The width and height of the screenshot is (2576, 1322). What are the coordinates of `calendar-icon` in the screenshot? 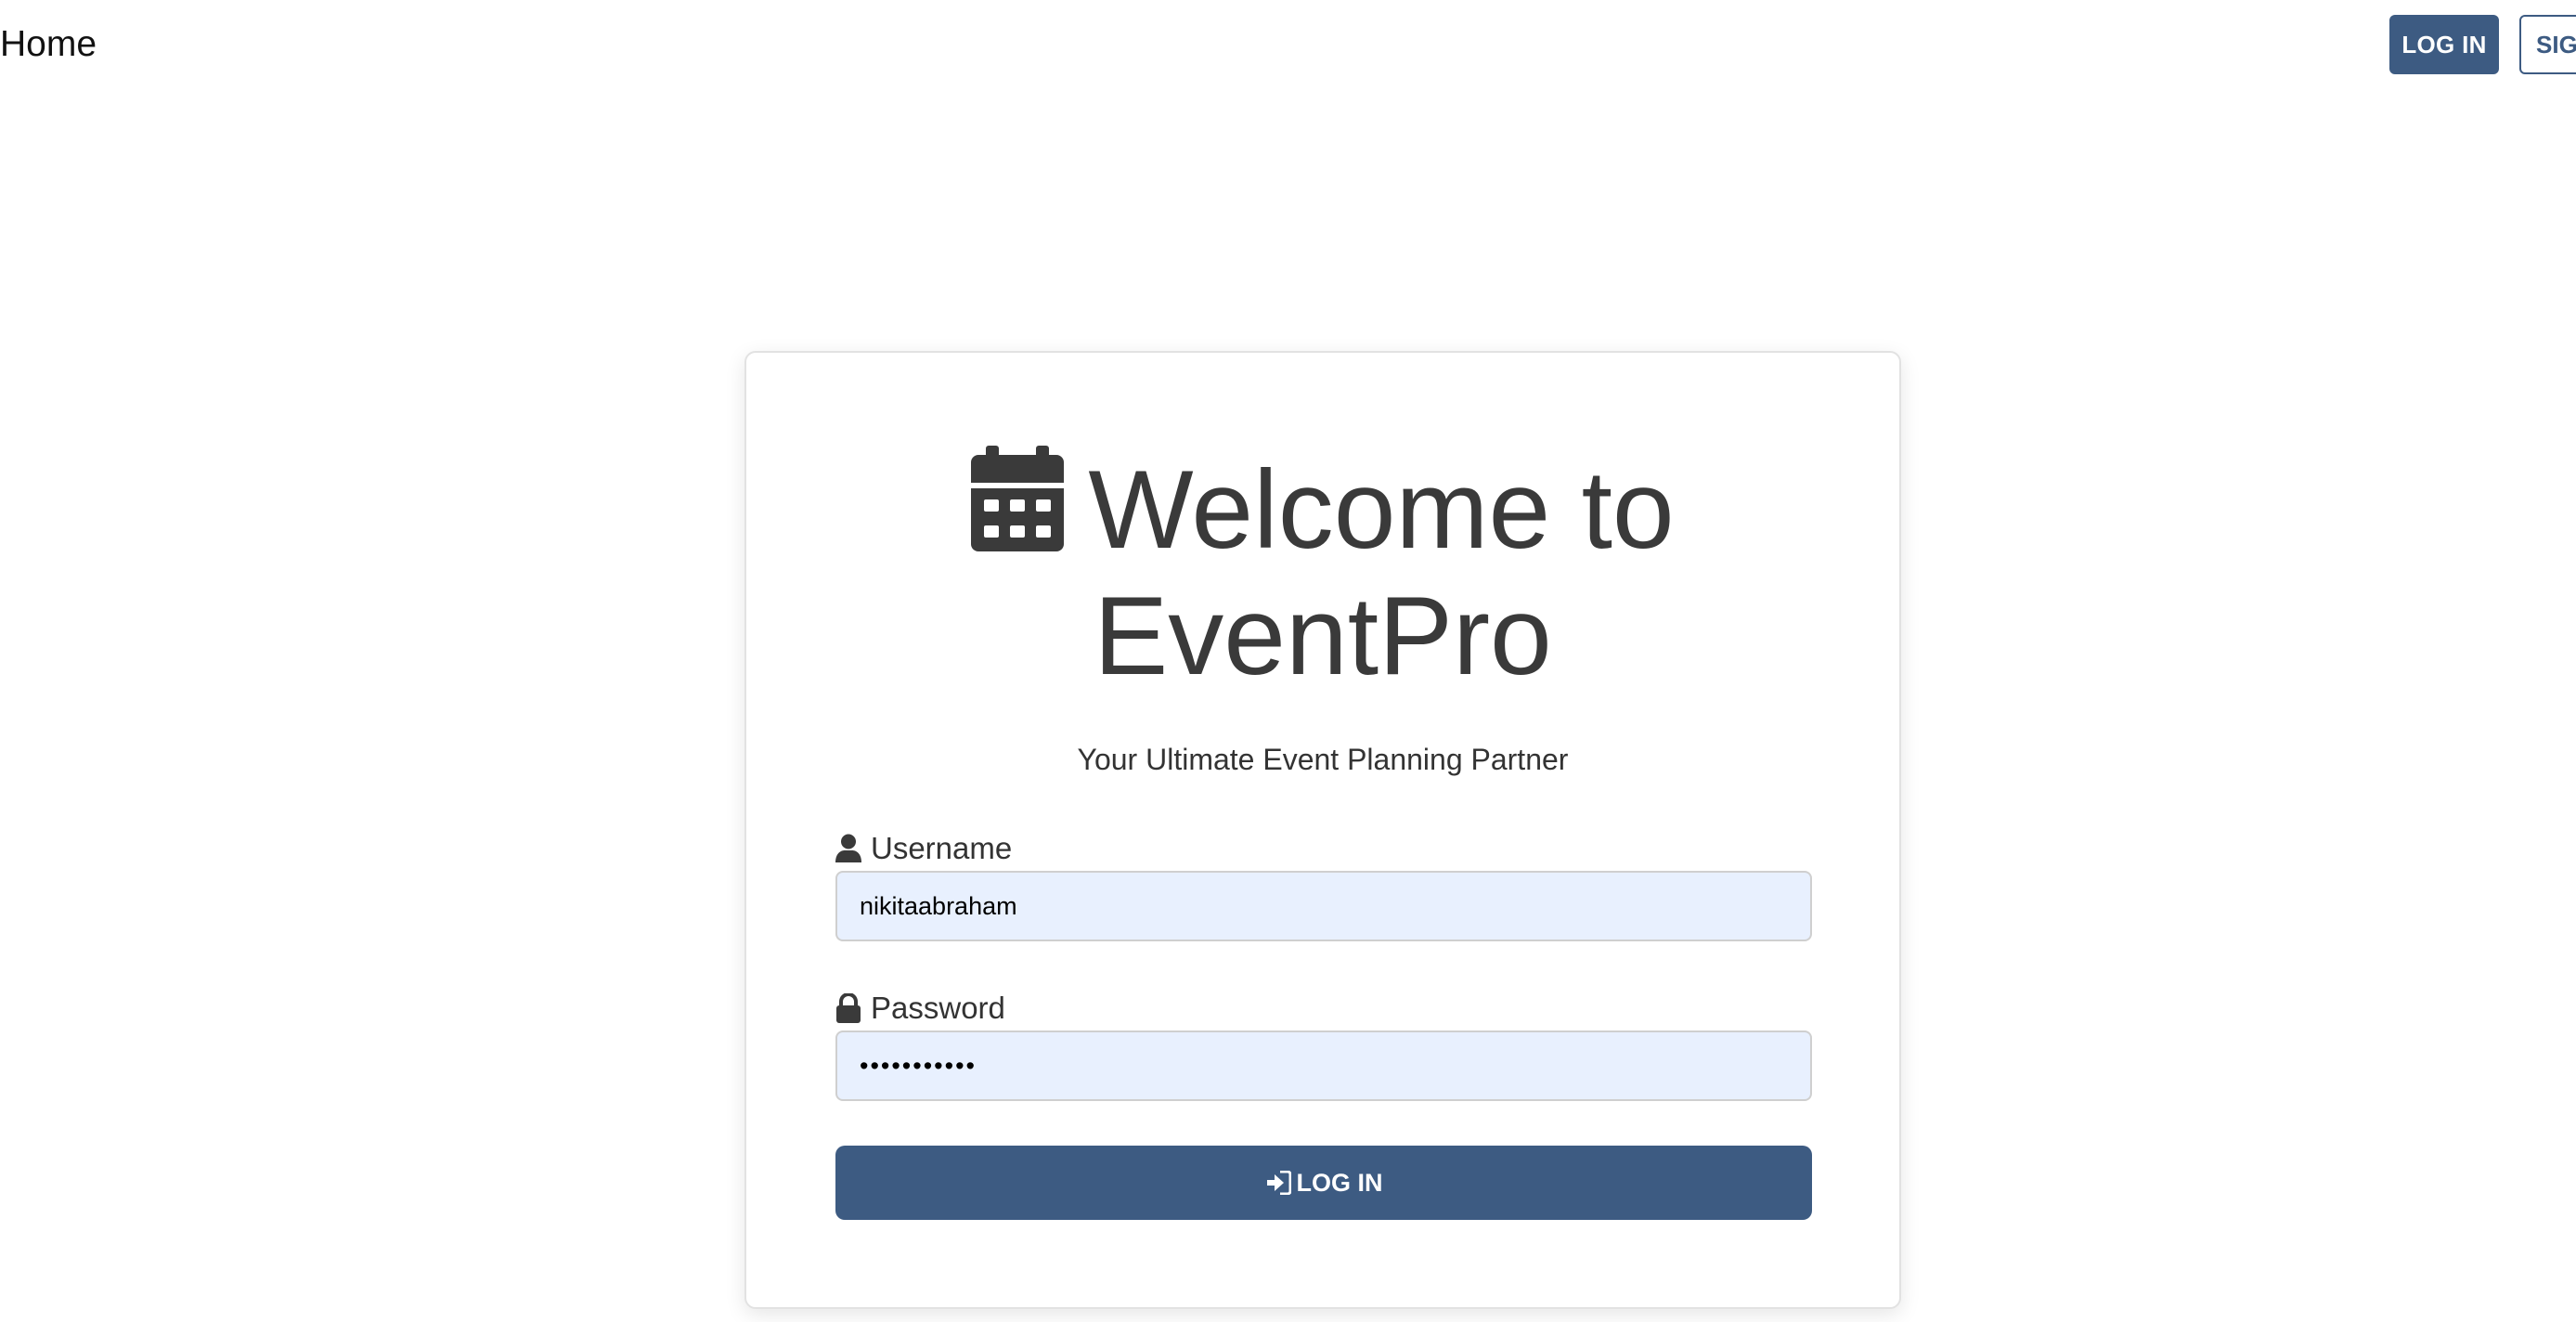 It's located at (1018, 498).